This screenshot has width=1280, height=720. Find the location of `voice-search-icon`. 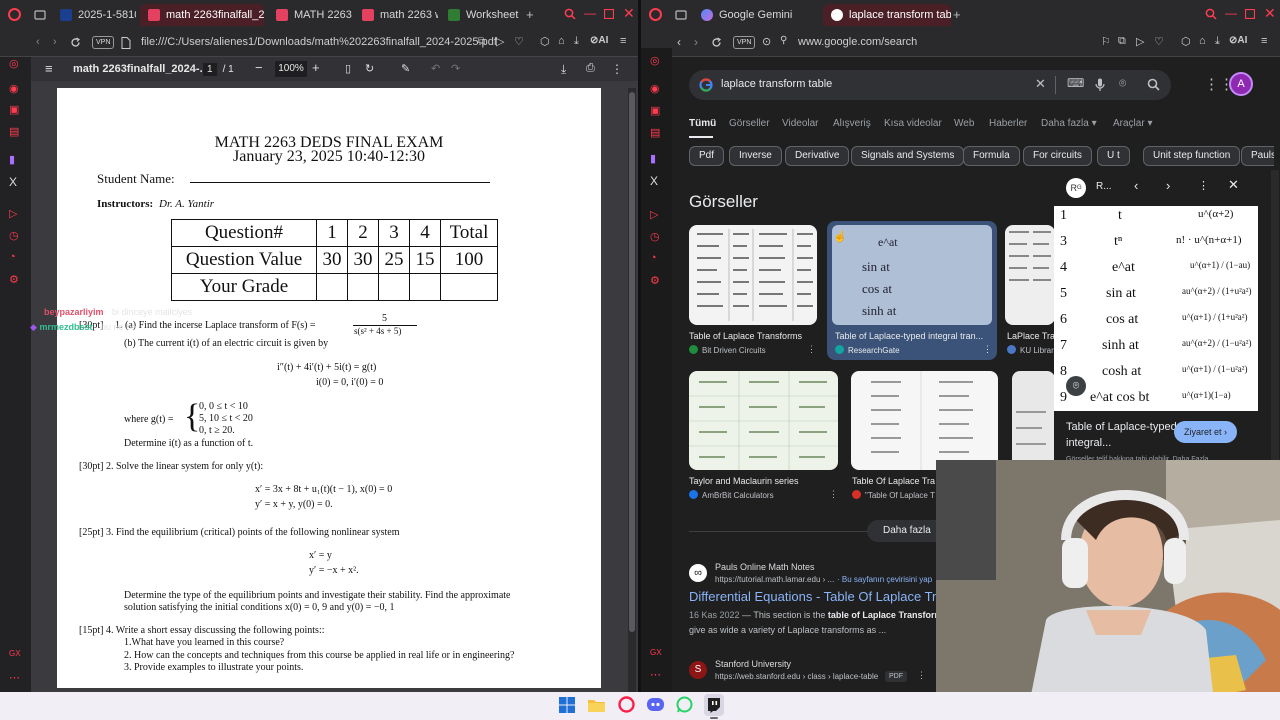

voice-search-icon is located at coordinates (1100, 85).